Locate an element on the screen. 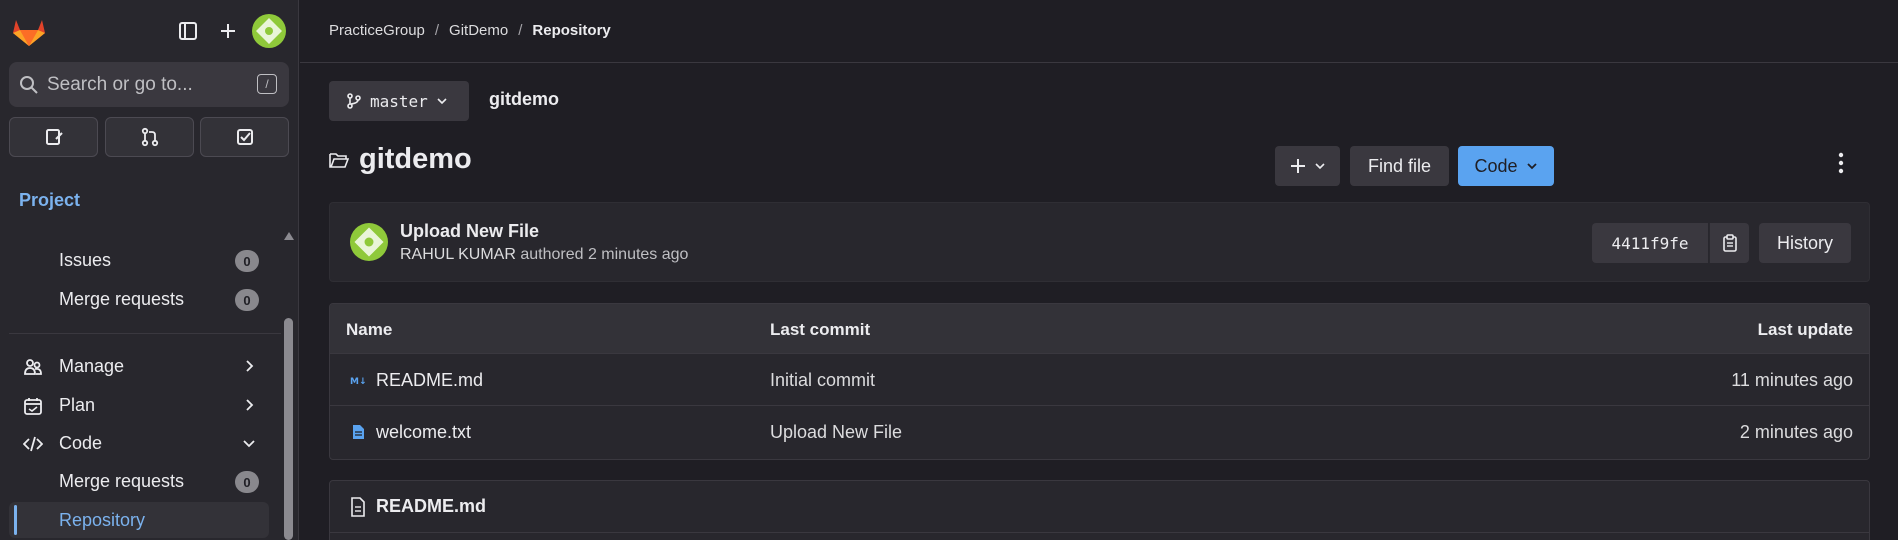  file-last-commit: Upload New File is located at coordinates (836, 432).